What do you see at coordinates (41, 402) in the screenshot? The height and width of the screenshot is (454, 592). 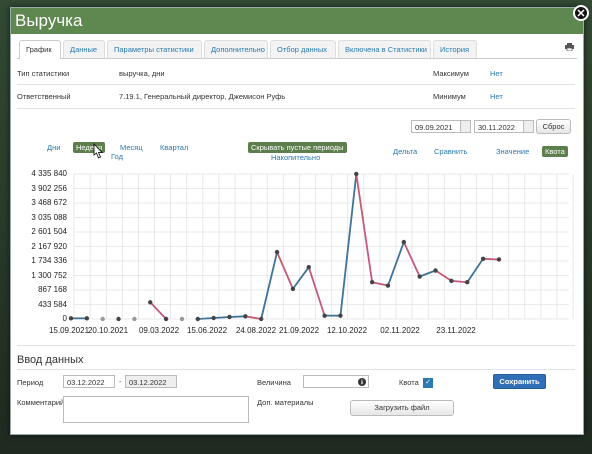 I see `comment-label: Комментарий` at bounding box center [41, 402].